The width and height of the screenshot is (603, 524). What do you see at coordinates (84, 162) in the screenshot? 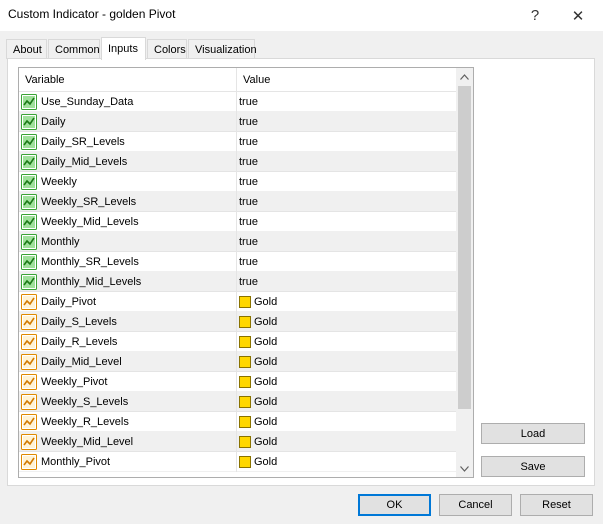
I see `variable-name: Daily_Mid_Levels` at bounding box center [84, 162].